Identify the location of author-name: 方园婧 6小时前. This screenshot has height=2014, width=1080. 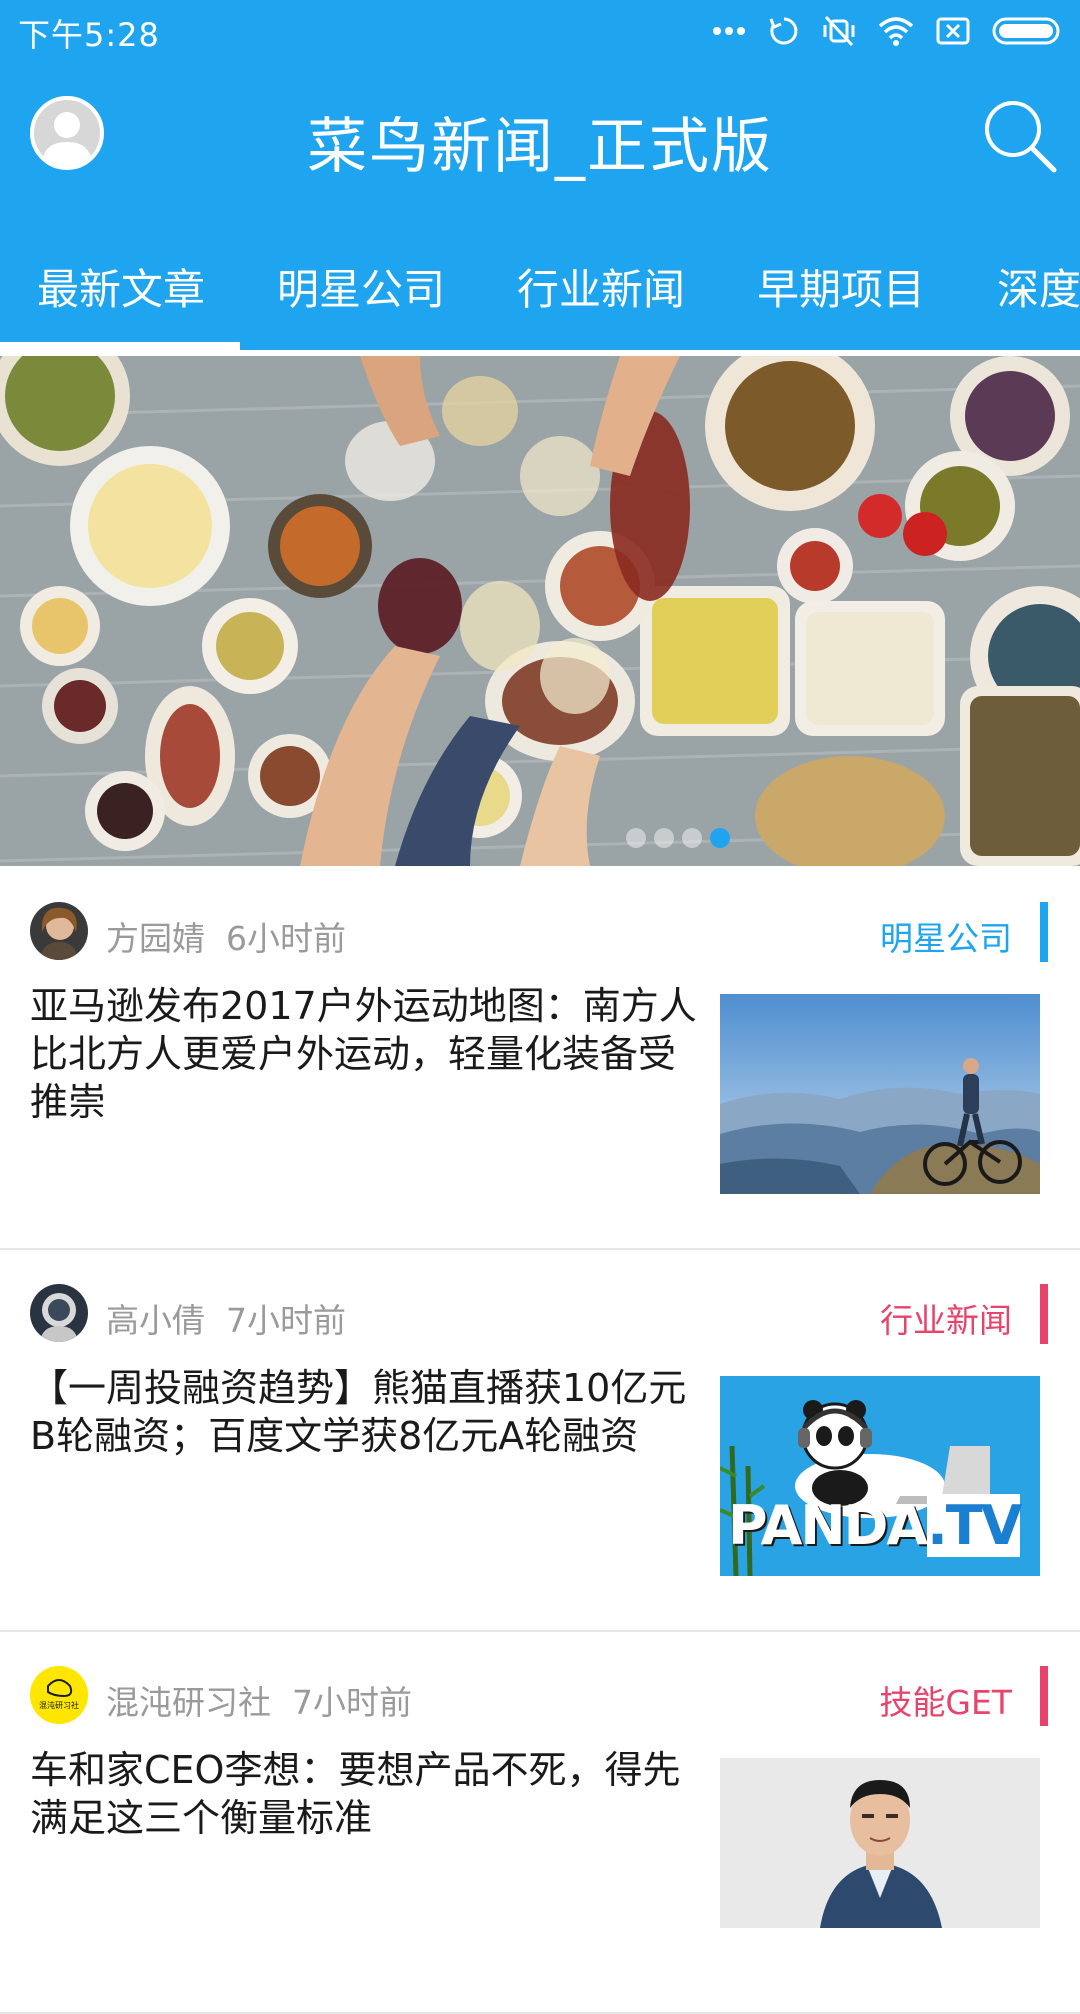
(226, 938).